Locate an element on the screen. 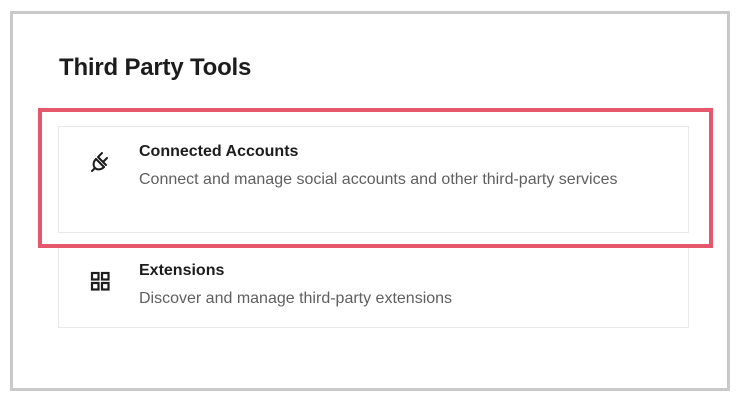  section-title: Third Party Tools is located at coordinates (155, 67).